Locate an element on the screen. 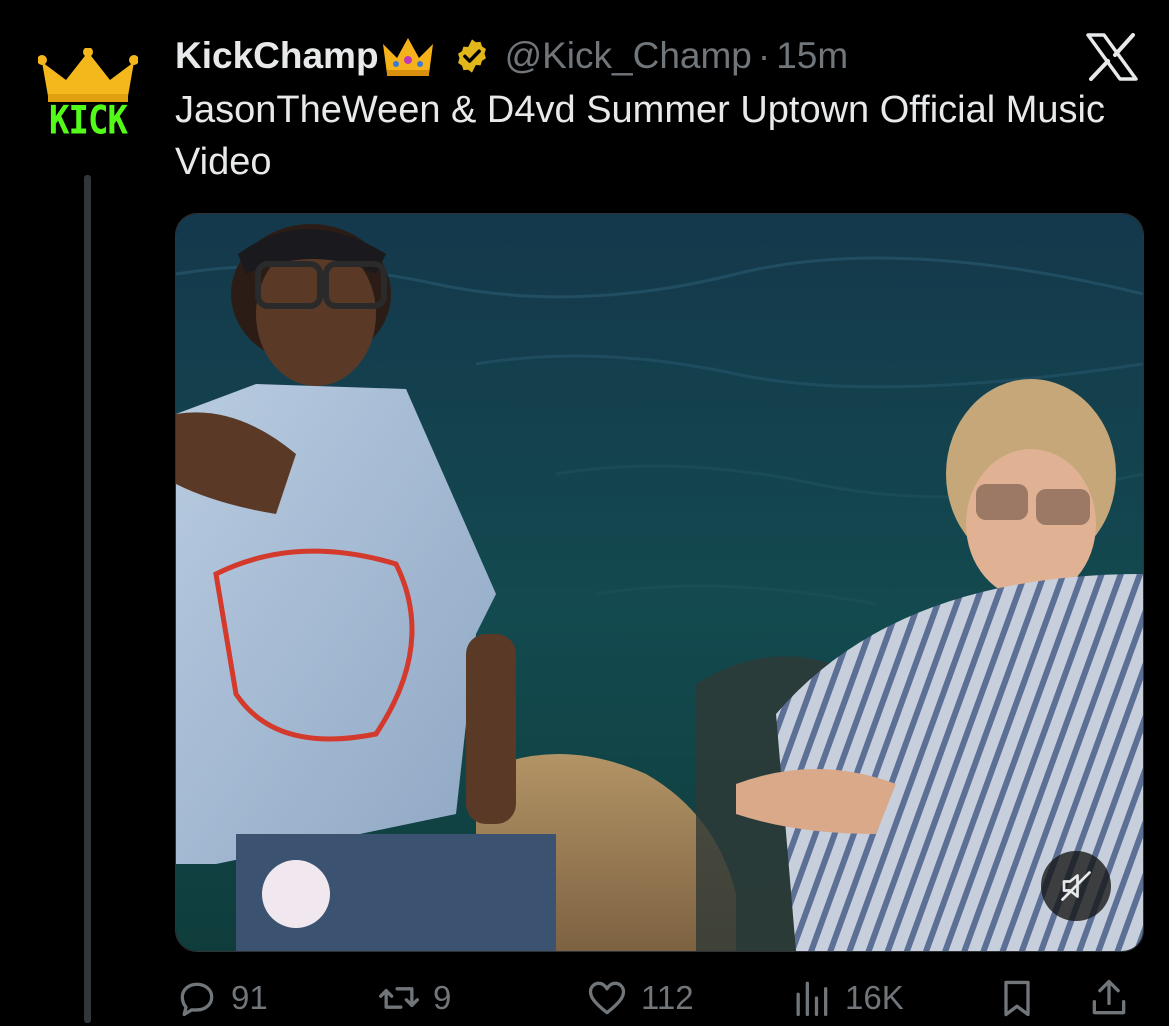  mute-toggle-button is located at coordinates (1076, 886).